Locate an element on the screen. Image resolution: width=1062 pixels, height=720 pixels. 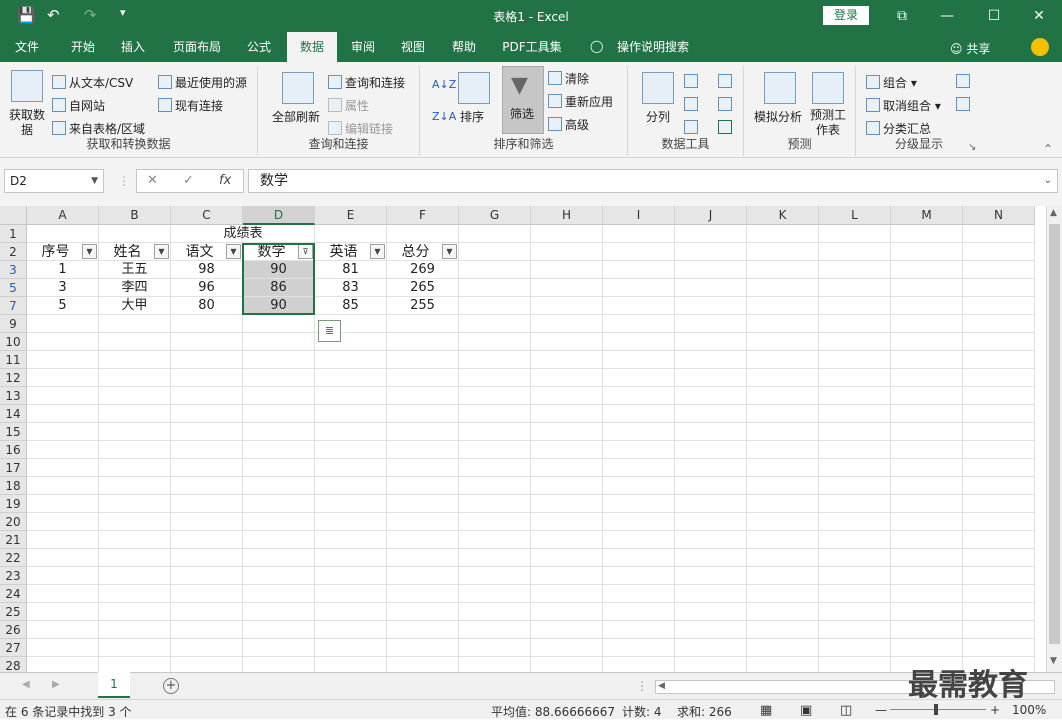
cell-F16 is located at coordinates (423, 450).